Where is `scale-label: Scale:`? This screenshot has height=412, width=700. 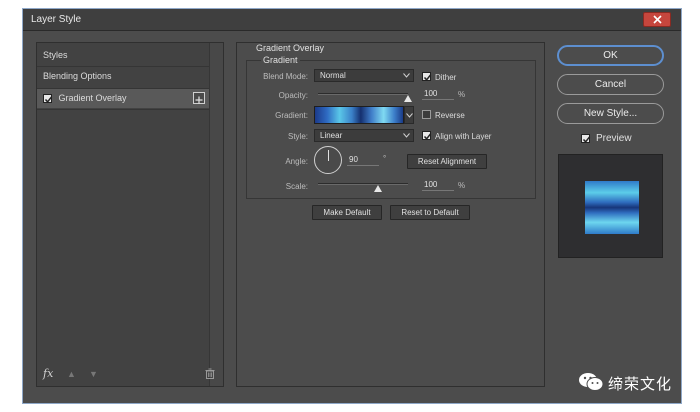 scale-label: Scale: is located at coordinates (296, 186).